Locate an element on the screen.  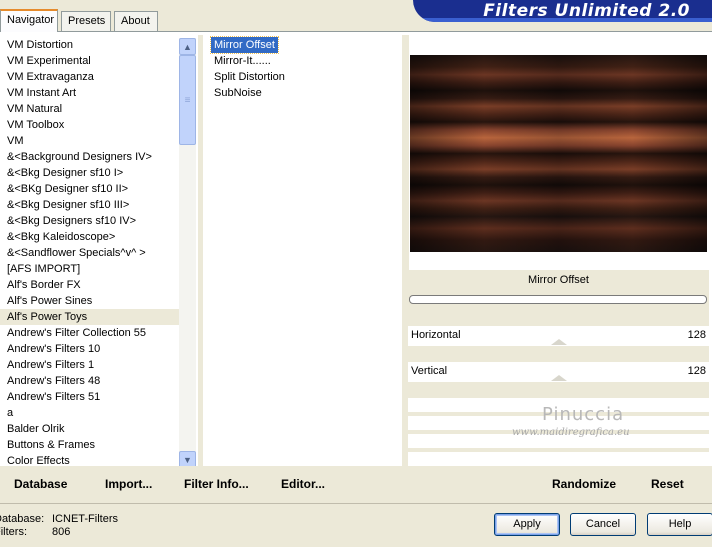
category-item: Balder Olrik is located at coordinates (90, 429).